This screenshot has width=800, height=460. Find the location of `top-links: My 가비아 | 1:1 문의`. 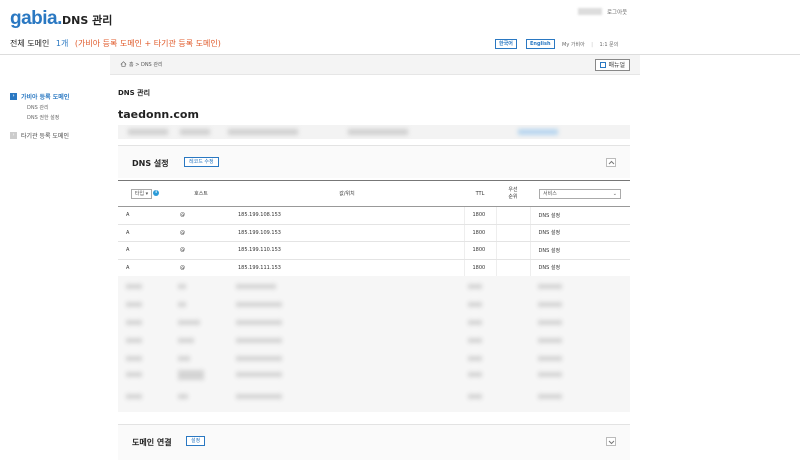

top-links: My 가비아 | 1:1 문의 is located at coordinates (590, 44).